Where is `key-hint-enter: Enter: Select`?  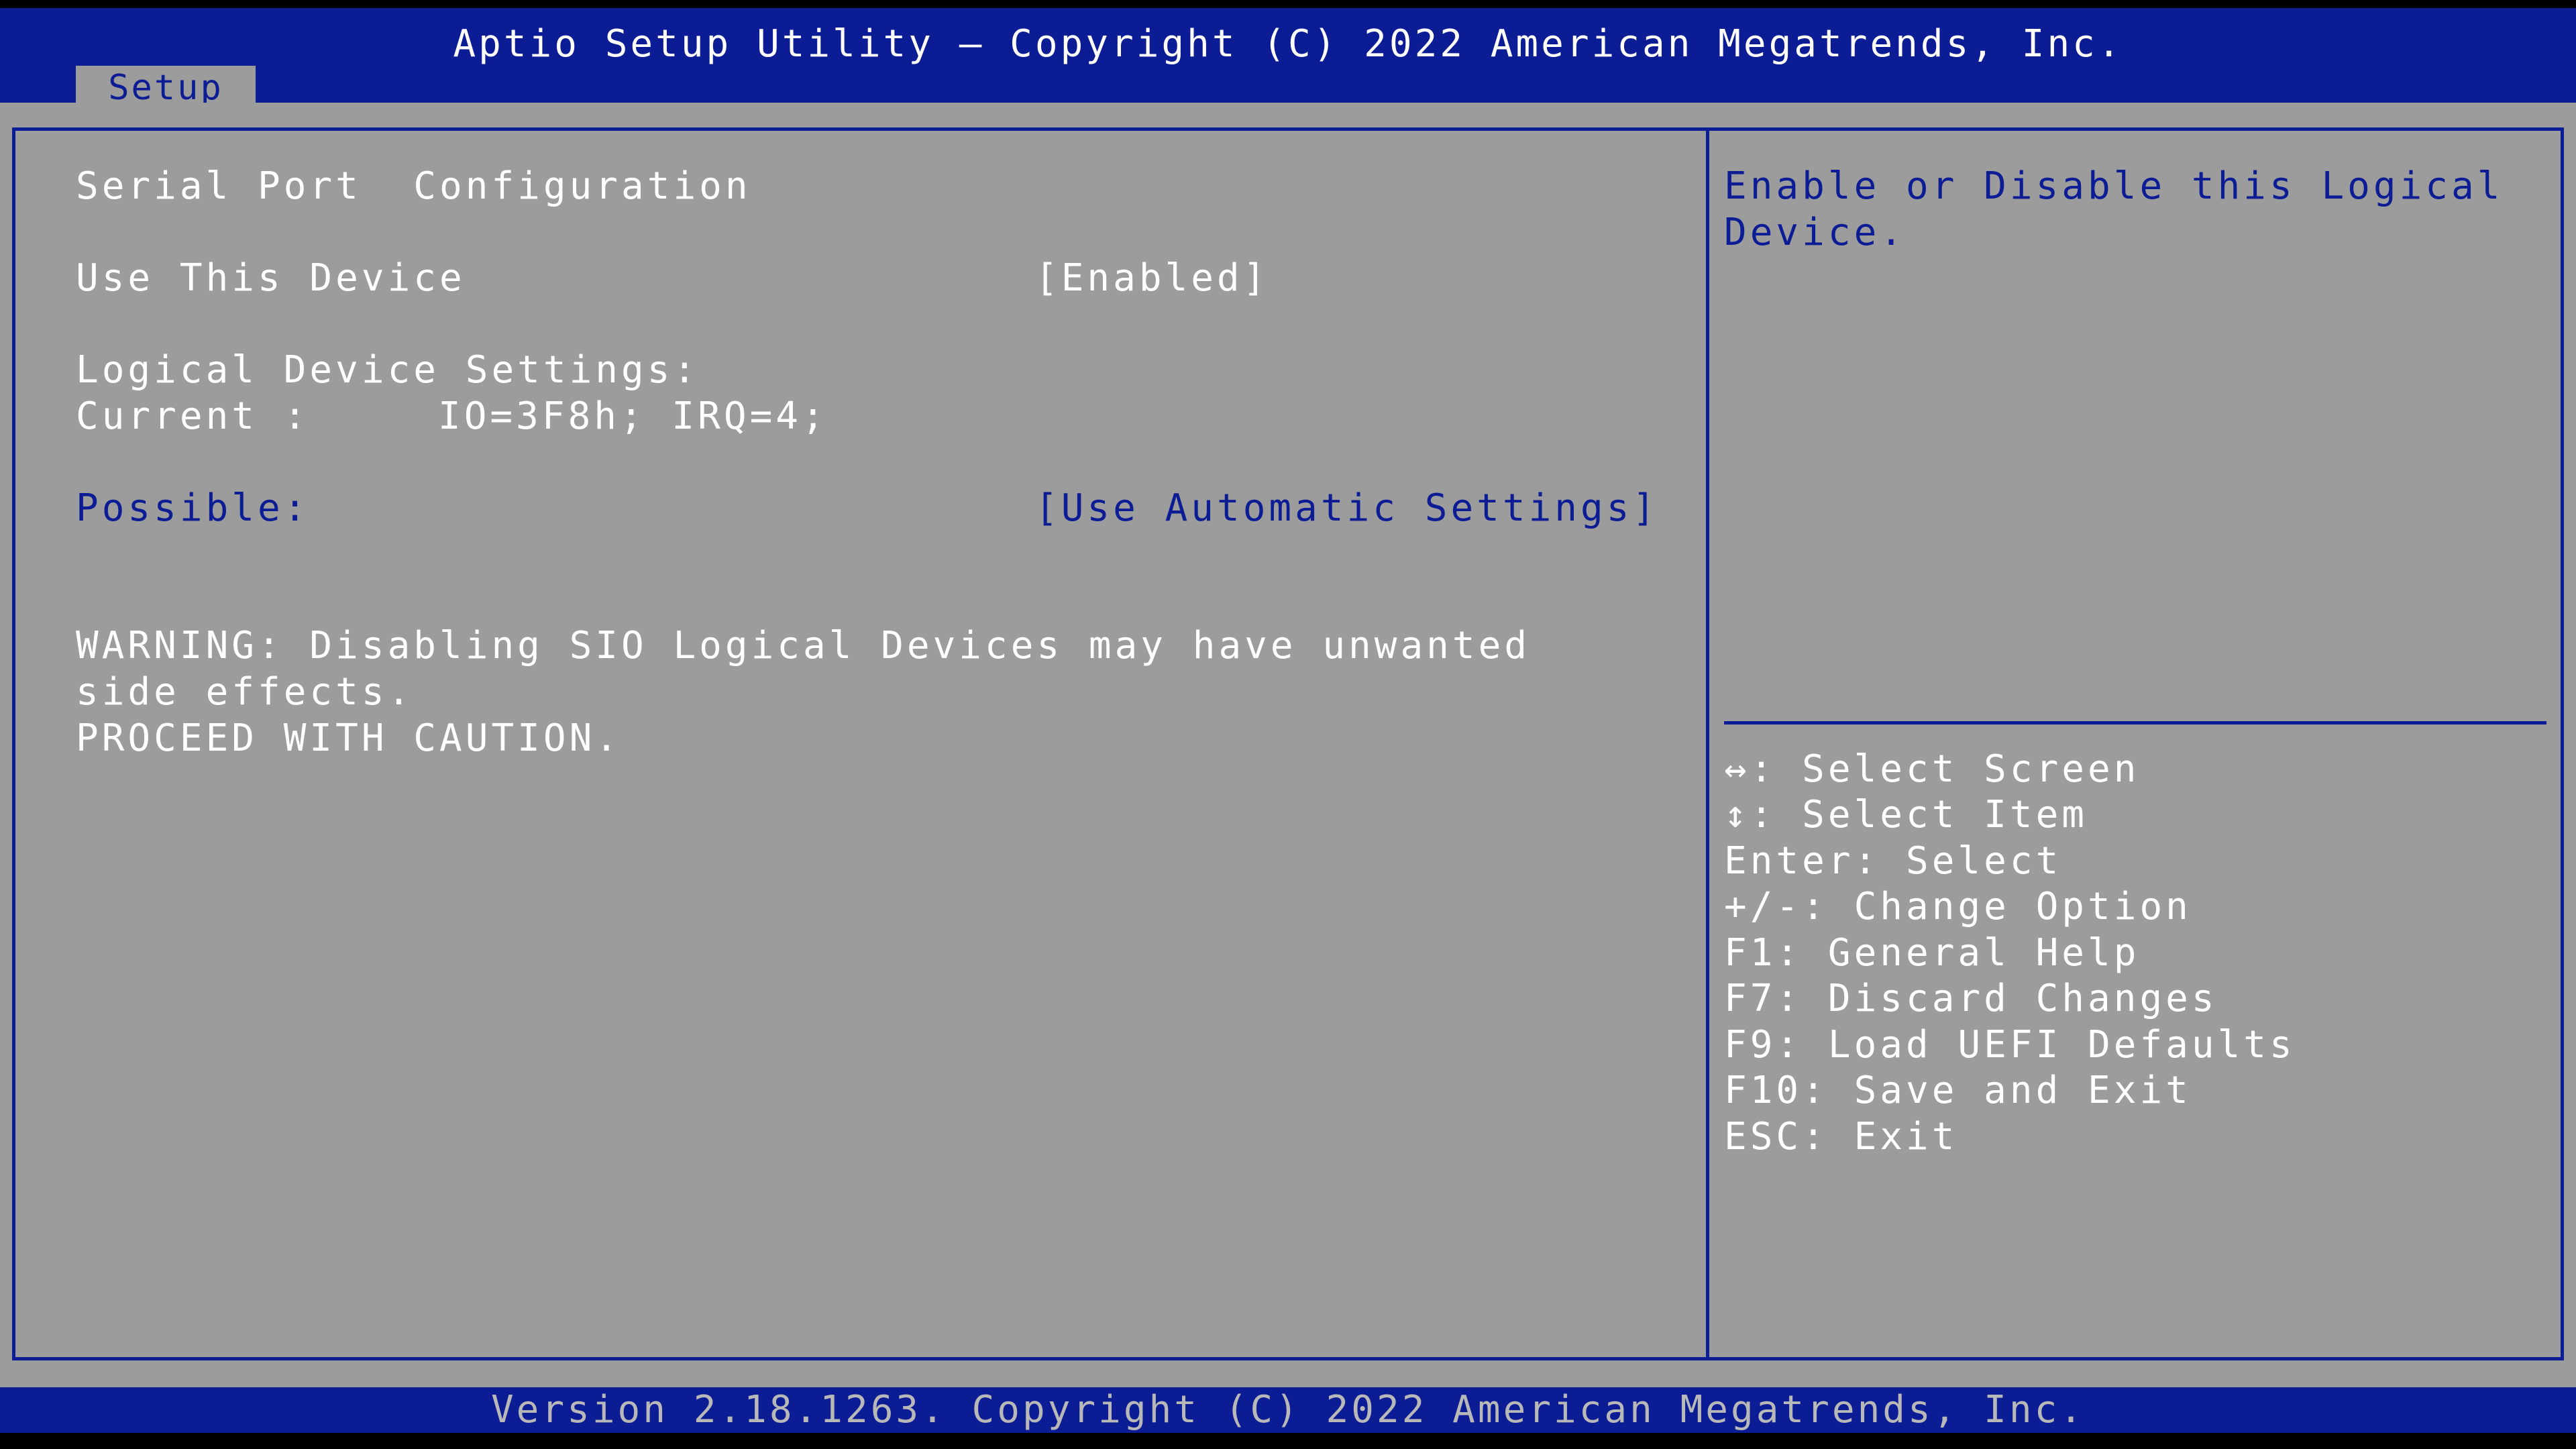 key-hint-enter: Enter: Select is located at coordinates (1893, 861).